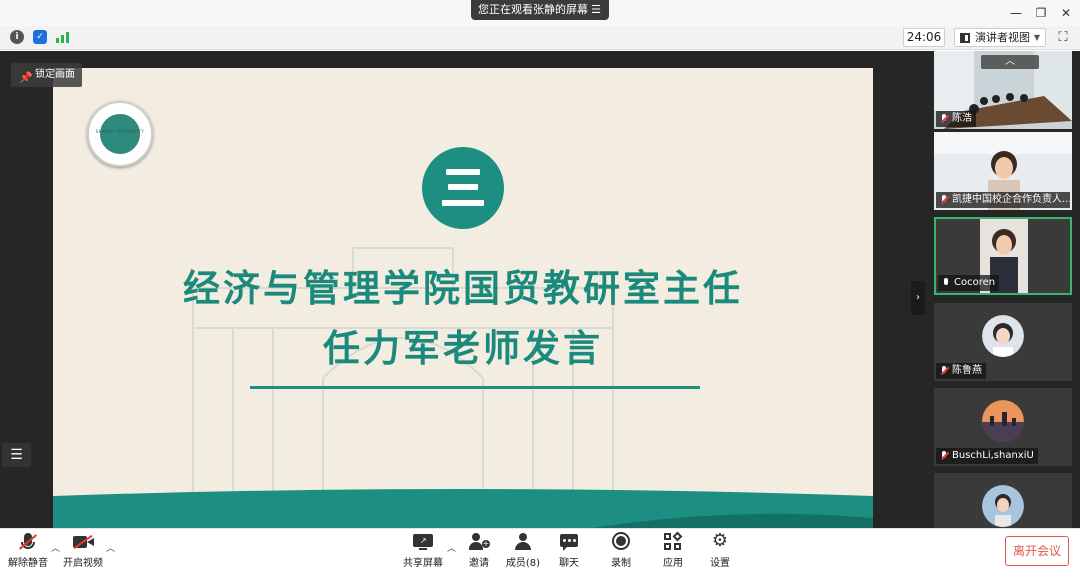 Image resolution: width=1080 pixels, height=572 pixels. Describe the element at coordinates (463, 348) in the screenshot. I see `slide-title-line2: 任力军老师发言` at that location.